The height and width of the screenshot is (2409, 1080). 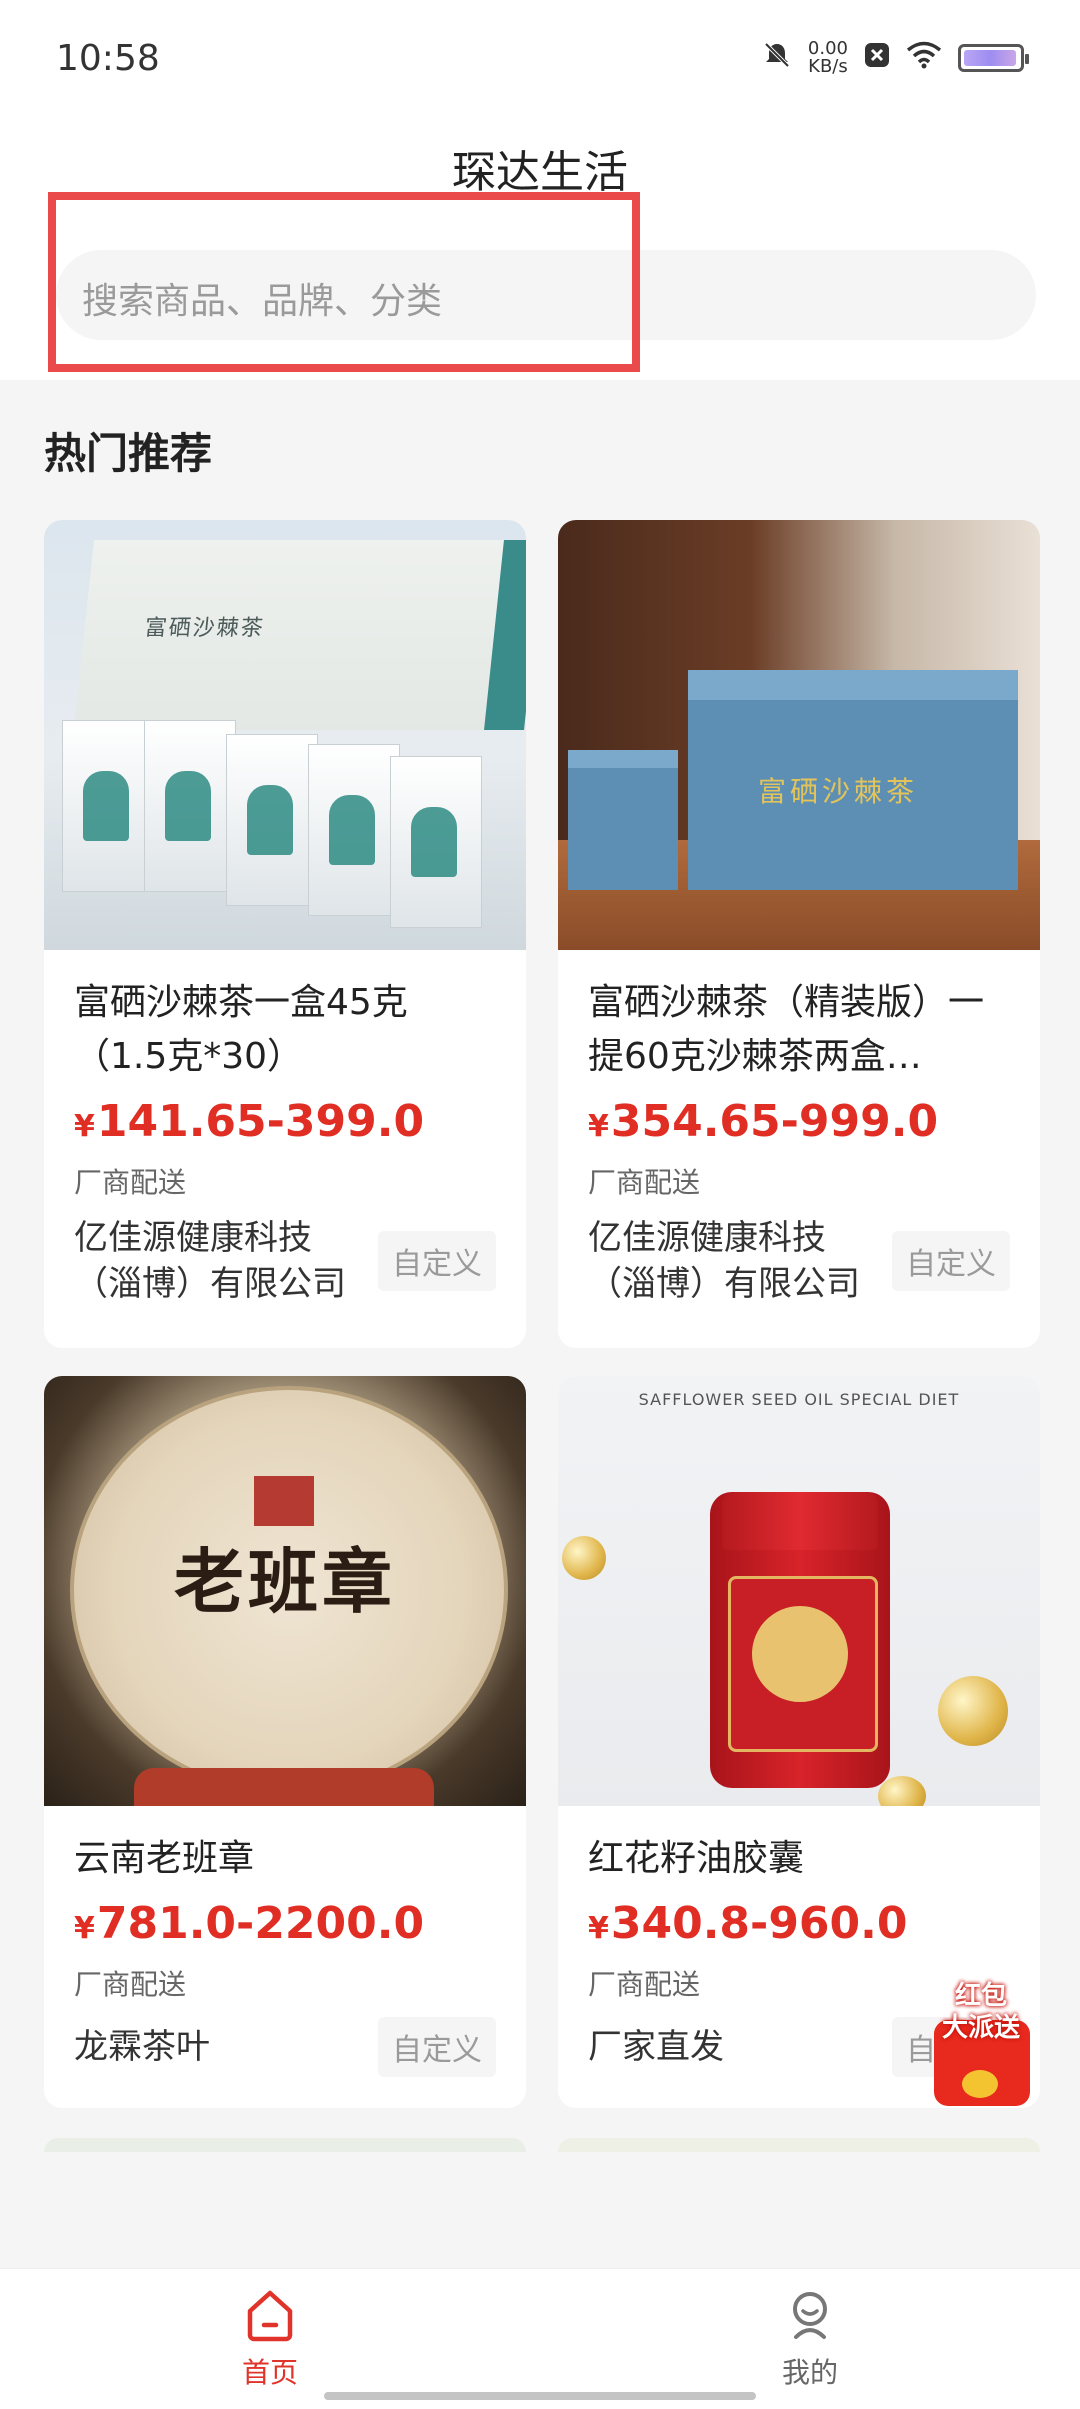 What do you see at coordinates (777, 58) in the screenshot?
I see `mute-bell-icon` at bounding box center [777, 58].